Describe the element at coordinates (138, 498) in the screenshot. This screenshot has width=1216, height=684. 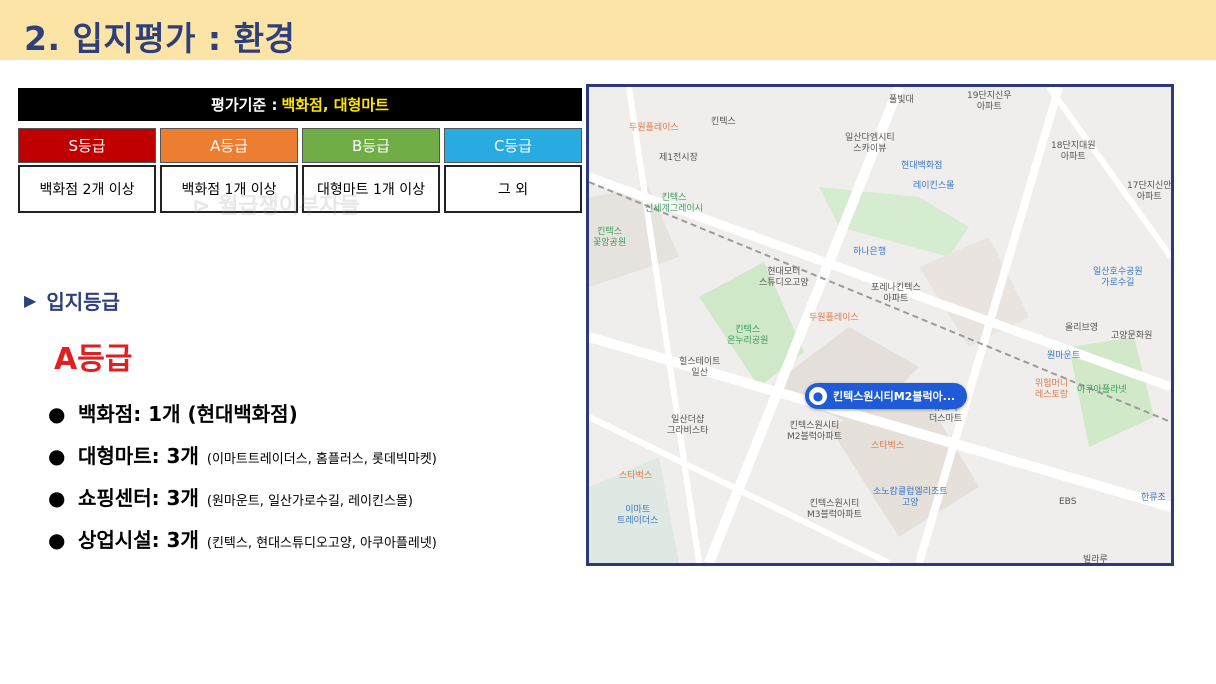
I see `bullet-main: 쇼핑센터: 3개` at that location.